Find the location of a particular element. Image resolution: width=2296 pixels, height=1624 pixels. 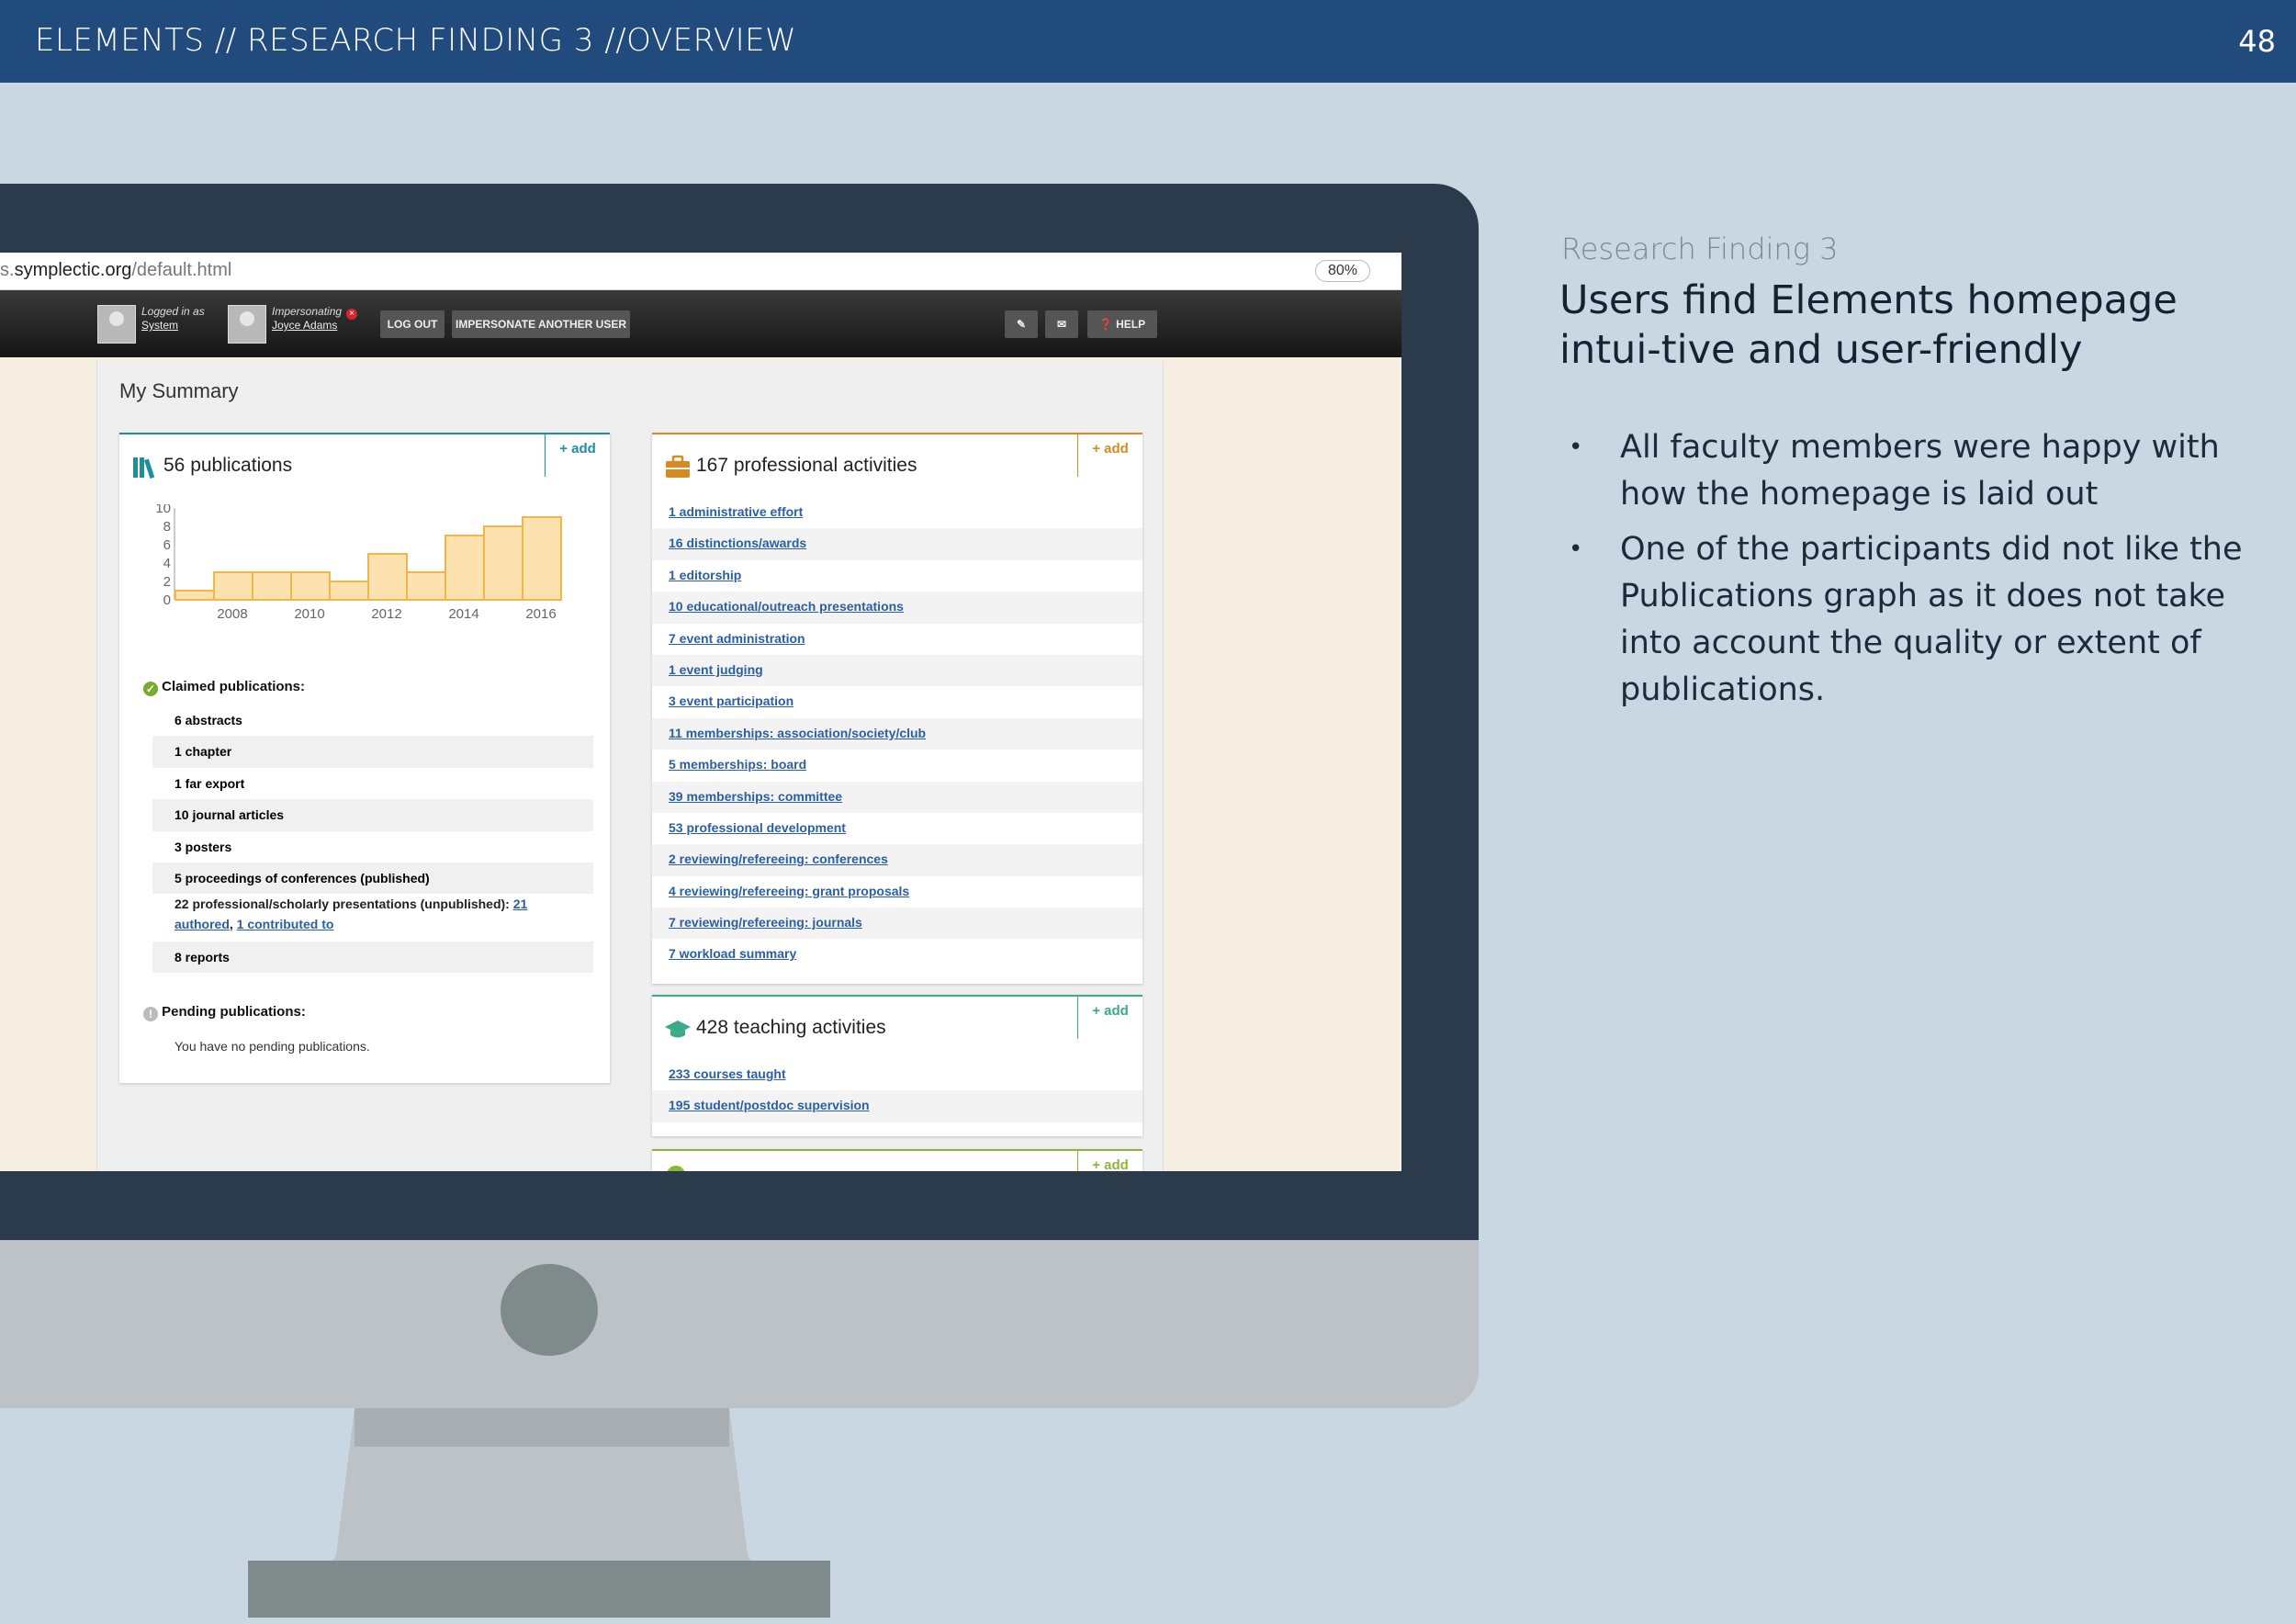

url-text: s.symplectic.org/default.html is located at coordinates (115, 270).